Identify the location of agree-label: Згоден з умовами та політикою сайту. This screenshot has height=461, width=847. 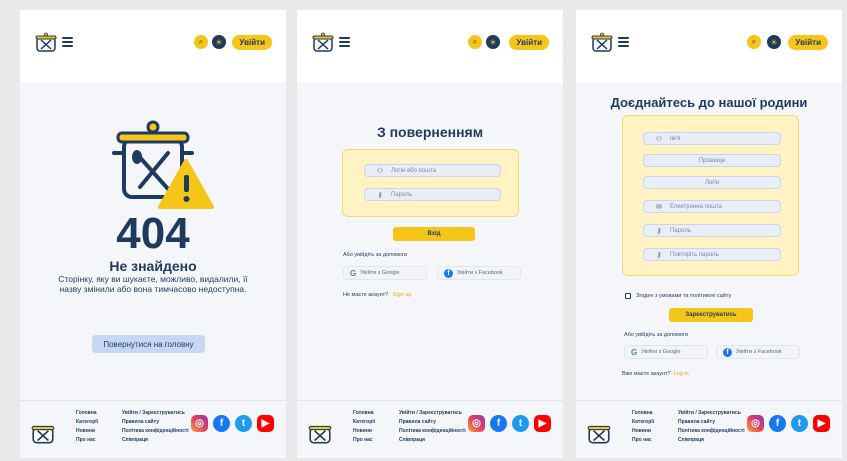
(684, 296).